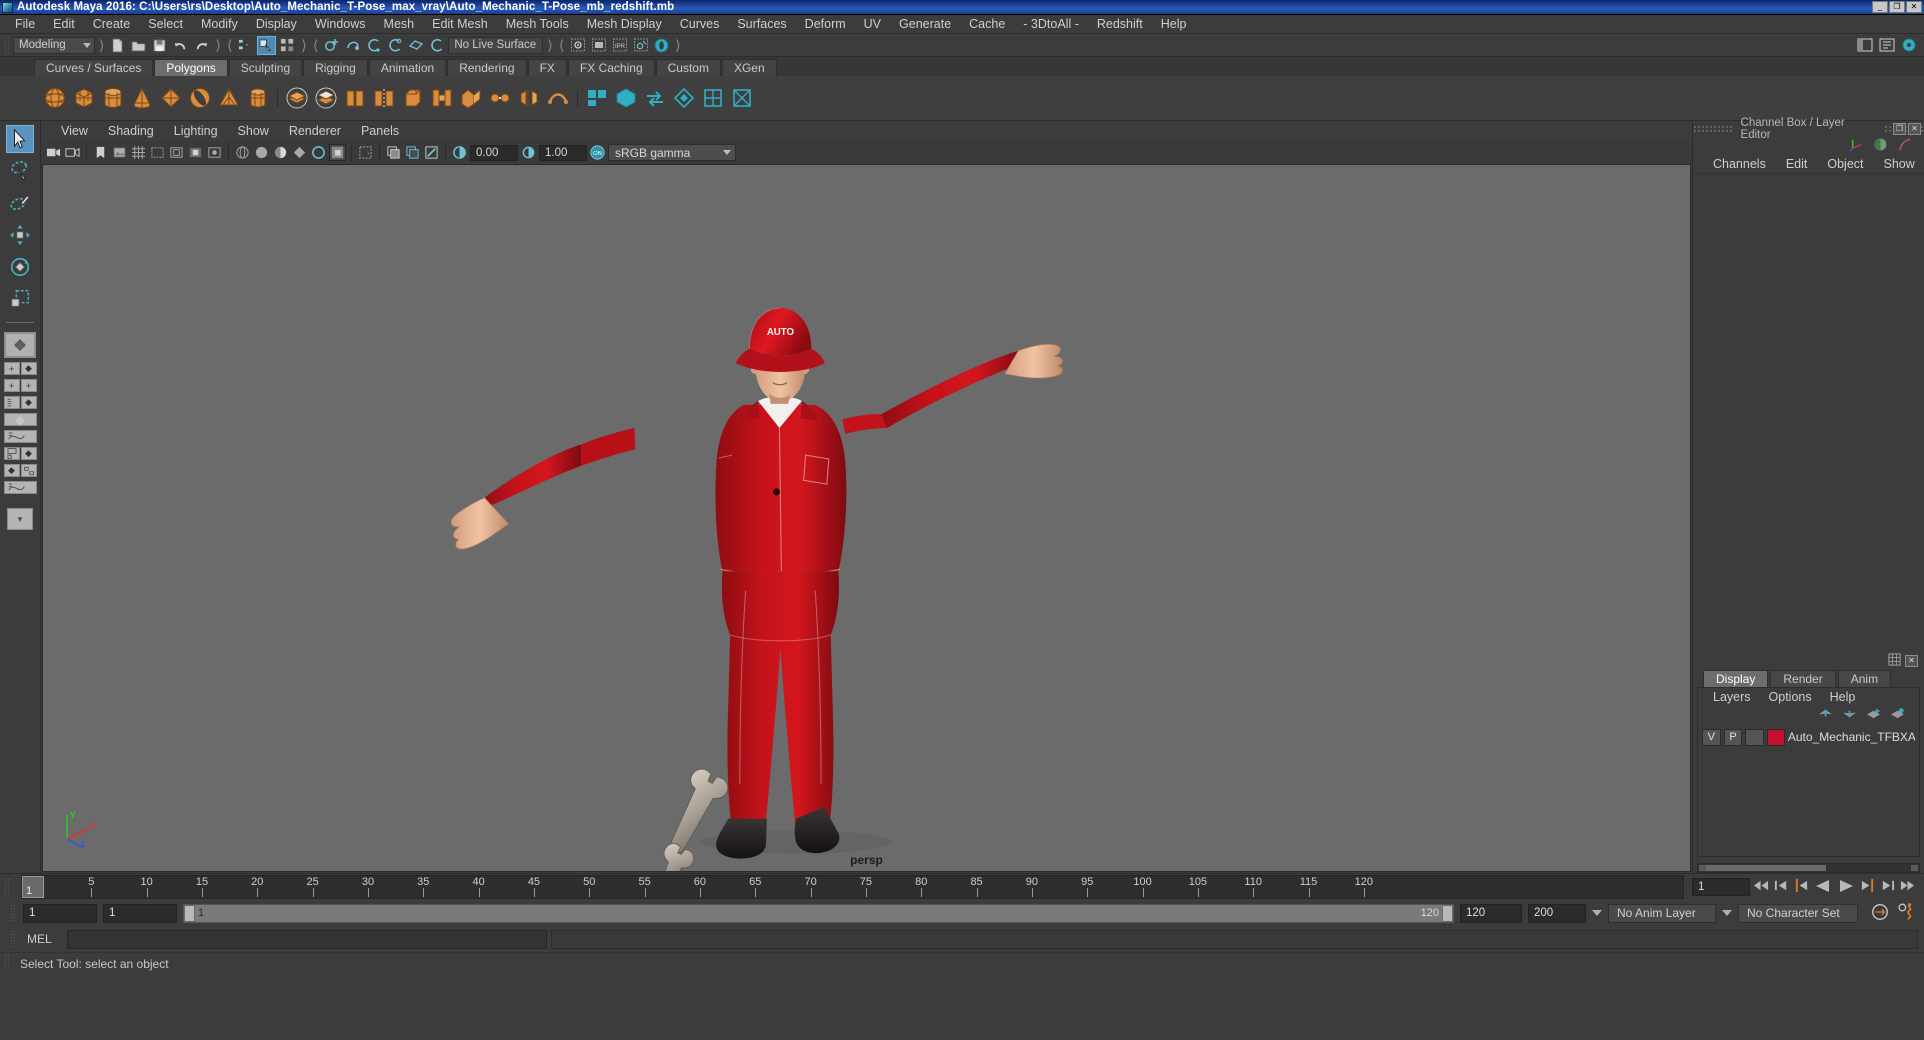 The image size is (1924, 1040). What do you see at coordinates (1908, 45) in the screenshot?
I see `open-channel-box-button` at bounding box center [1908, 45].